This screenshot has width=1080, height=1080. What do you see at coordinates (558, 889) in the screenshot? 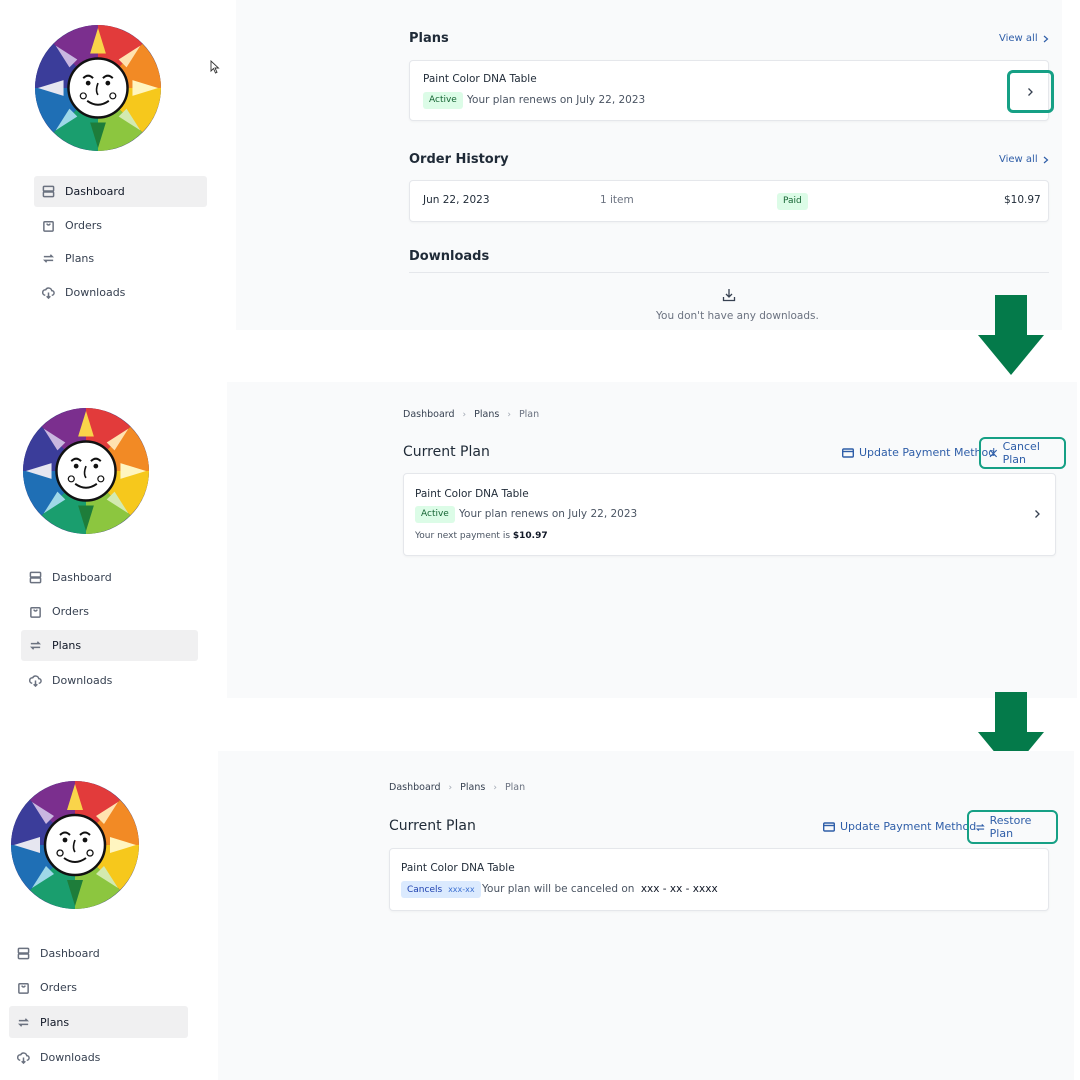
I see `cancel-text-label: Your plan will be canceled on` at bounding box center [558, 889].